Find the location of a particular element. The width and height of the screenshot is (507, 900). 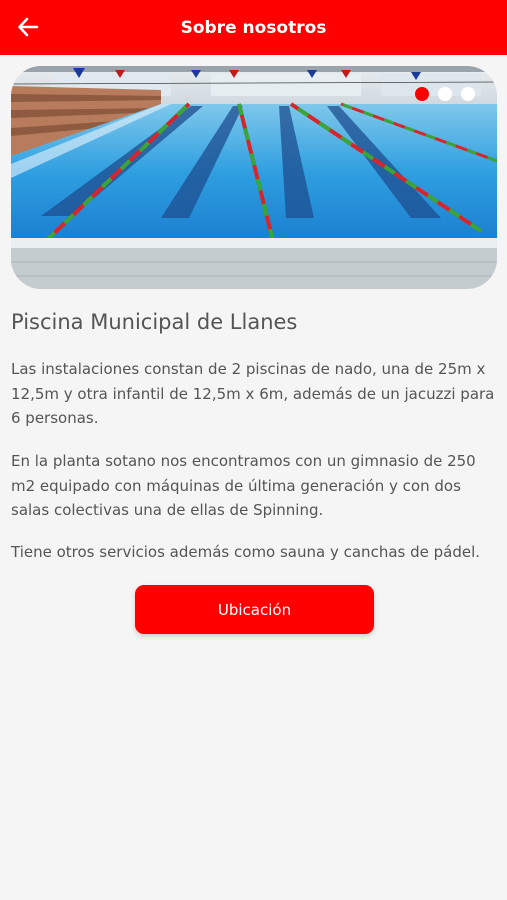

app-bar: Sobre nosotros is located at coordinates (253, 27).